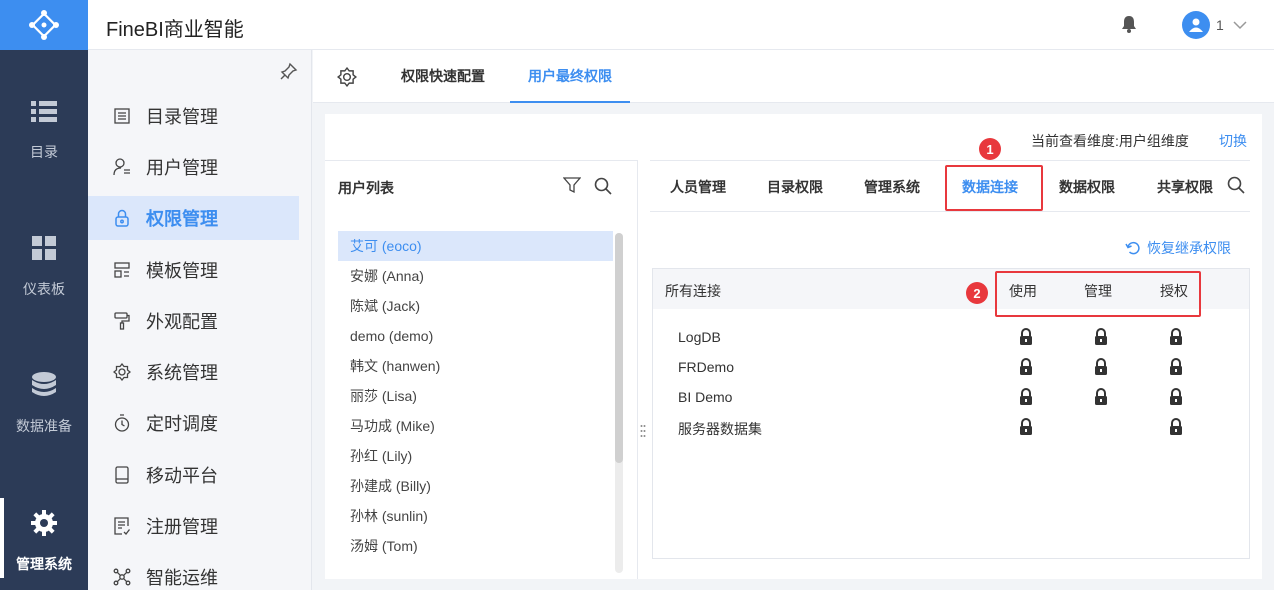  What do you see at coordinates (1087, 187) in the screenshot?
I see `tab-data-permission: 数据权限` at bounding box center [1087, 187].